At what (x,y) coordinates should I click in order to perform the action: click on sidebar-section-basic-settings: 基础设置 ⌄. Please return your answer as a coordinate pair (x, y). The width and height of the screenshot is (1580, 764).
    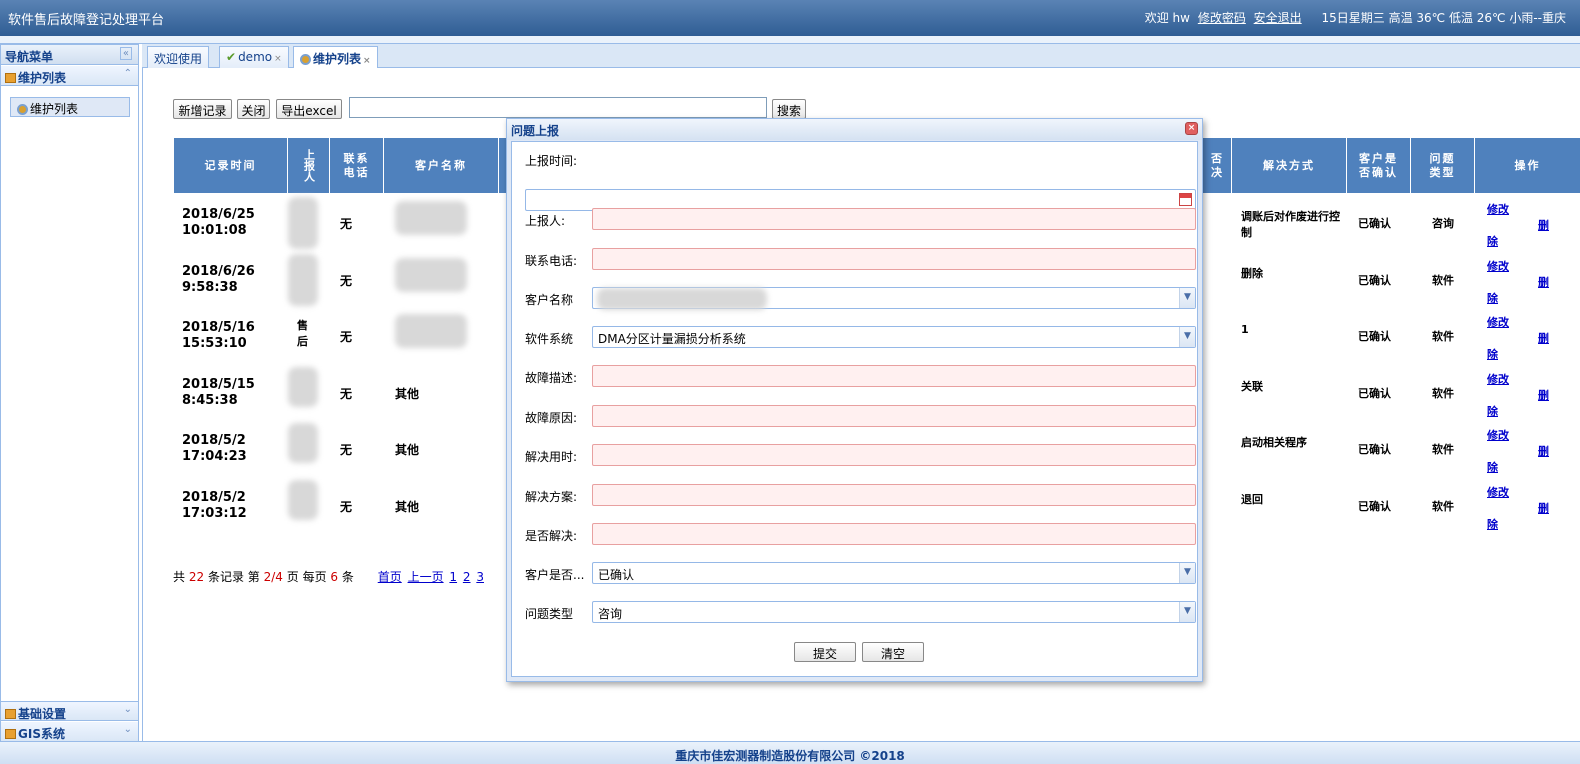
    Looking at the image, I should click on (69, 711).